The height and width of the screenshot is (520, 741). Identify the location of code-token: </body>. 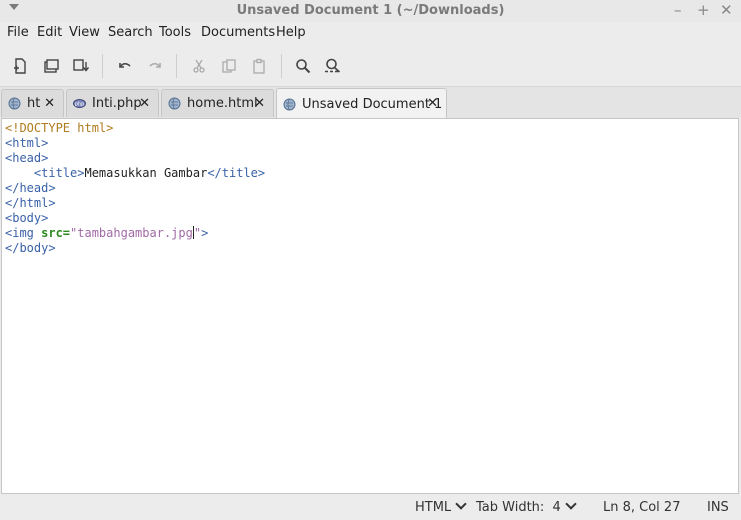
(30, 248).